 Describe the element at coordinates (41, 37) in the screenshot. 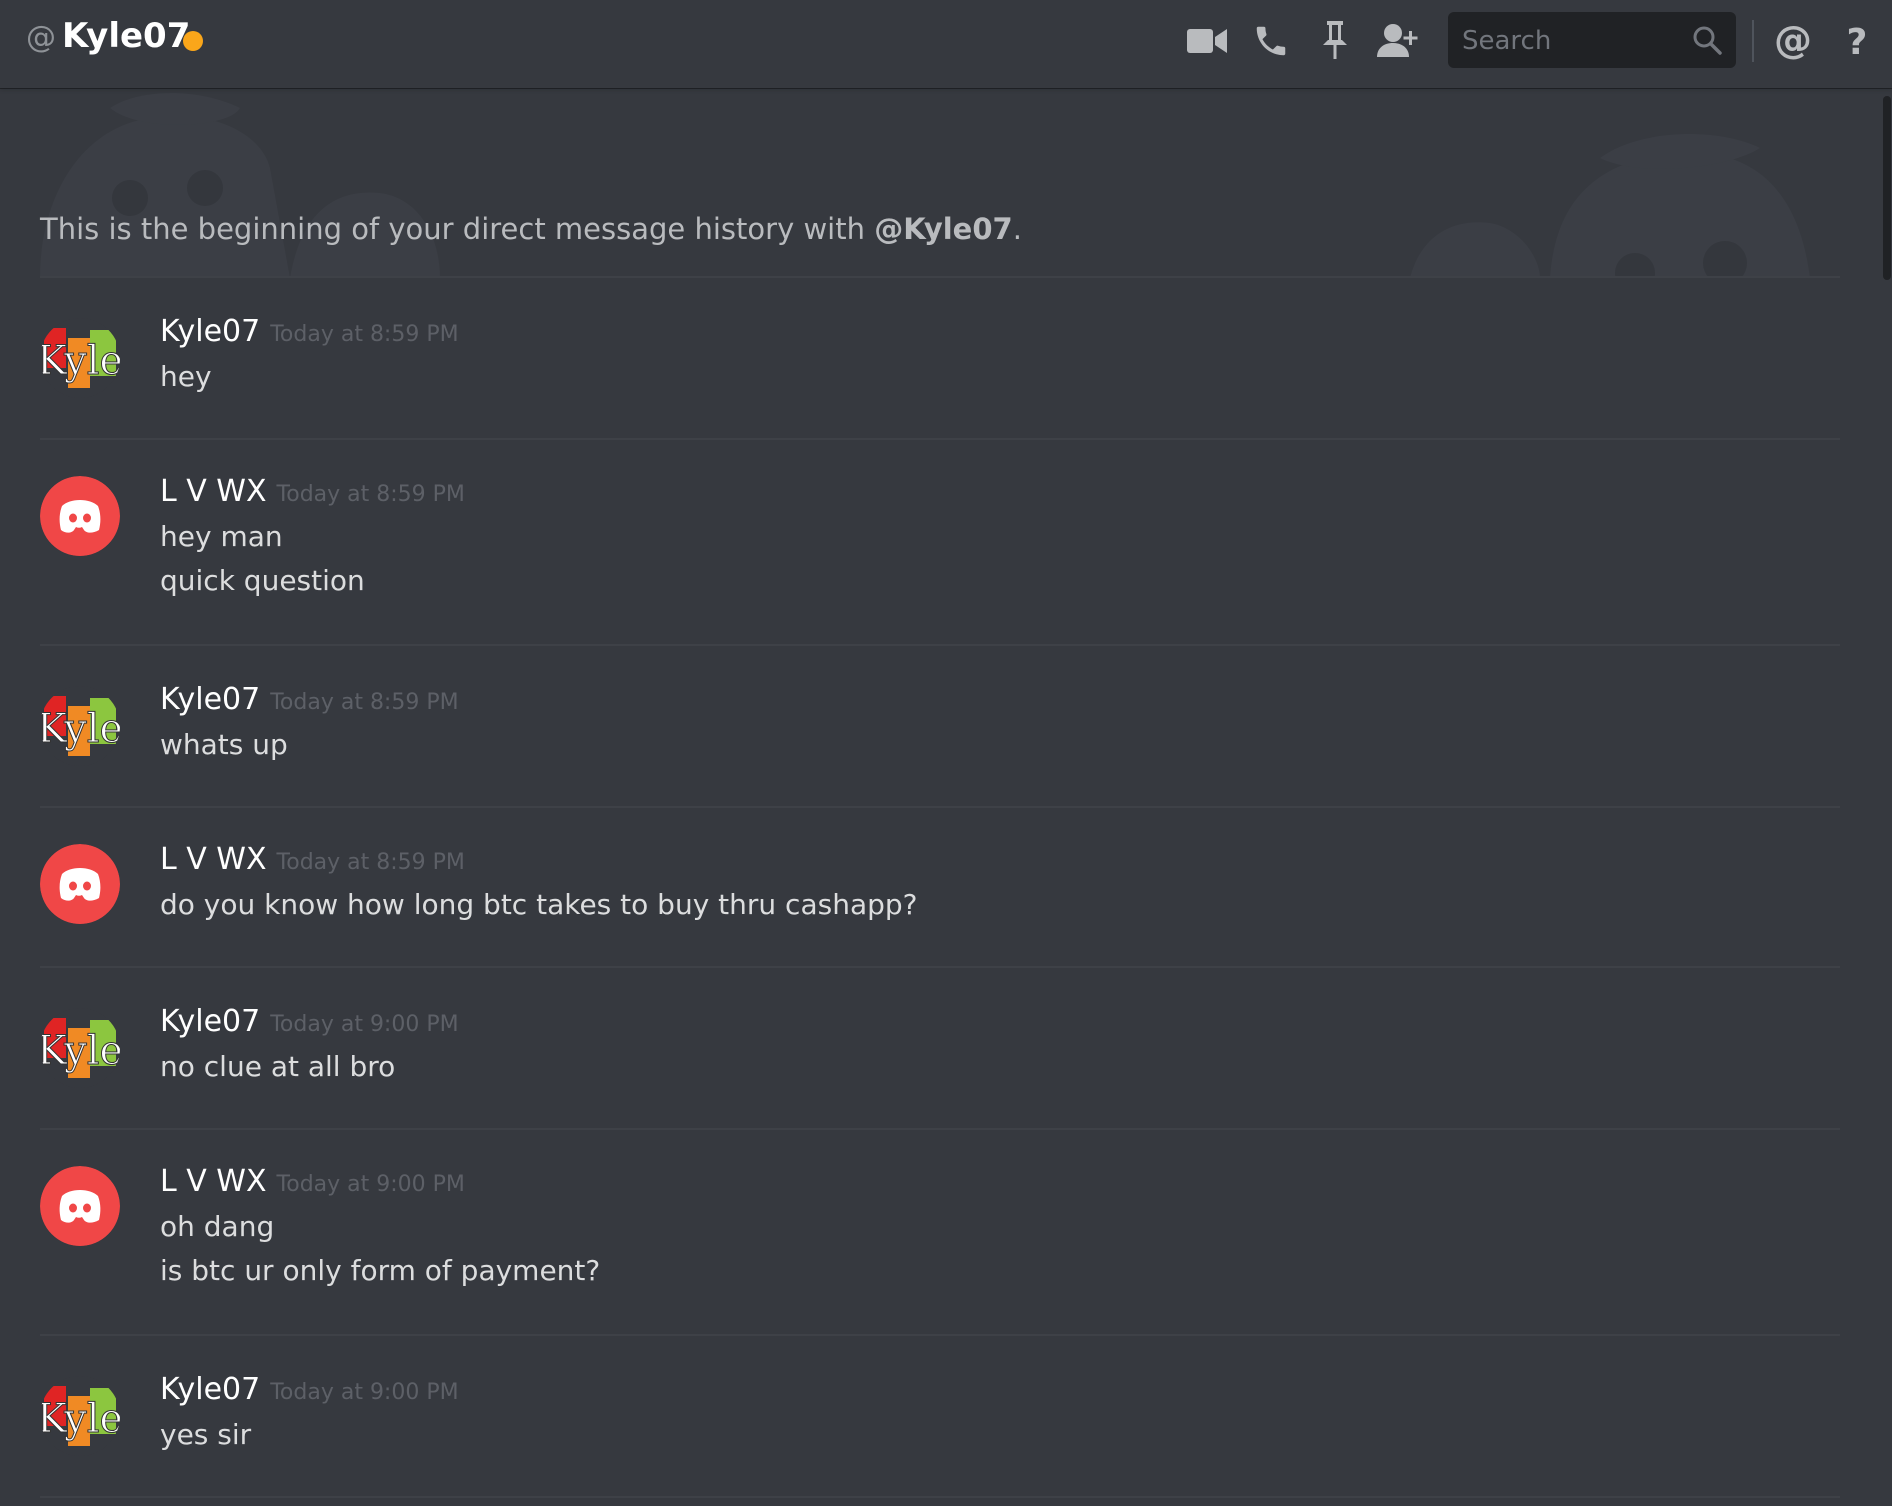

I see `at-symbol: @` at that location.